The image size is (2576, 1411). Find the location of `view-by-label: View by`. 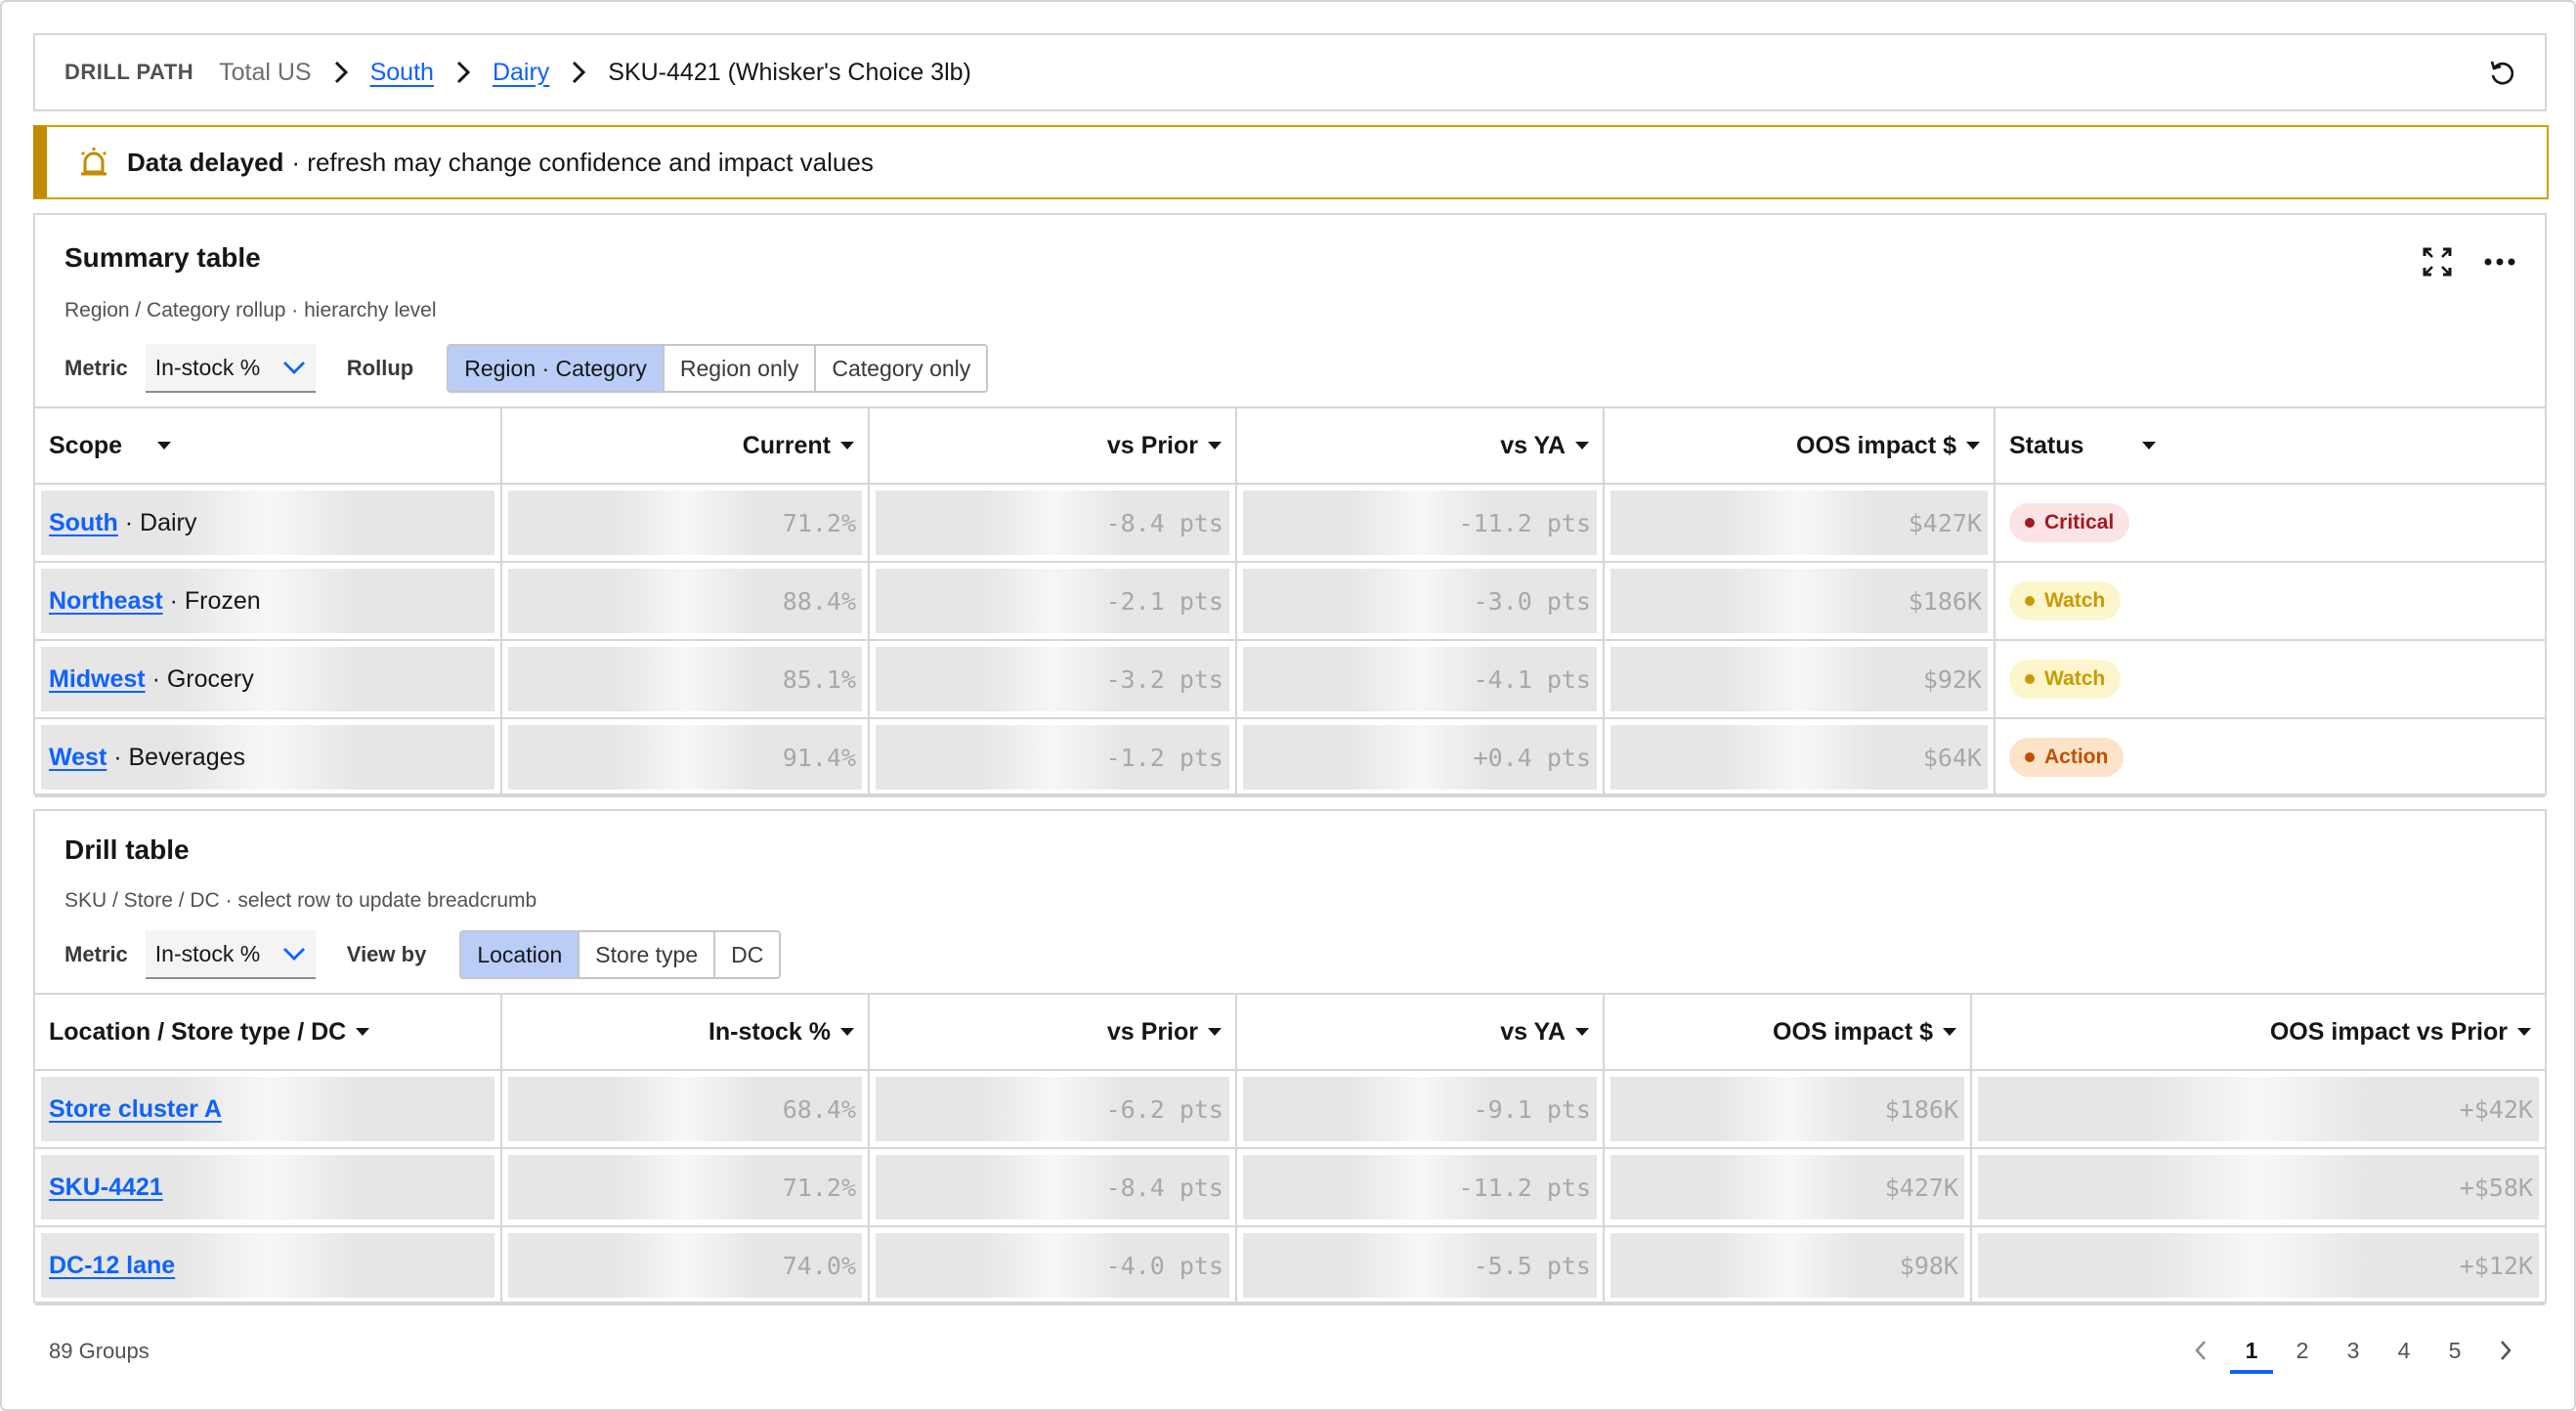

view-by-label: View by is located at coordinates (386, 954).